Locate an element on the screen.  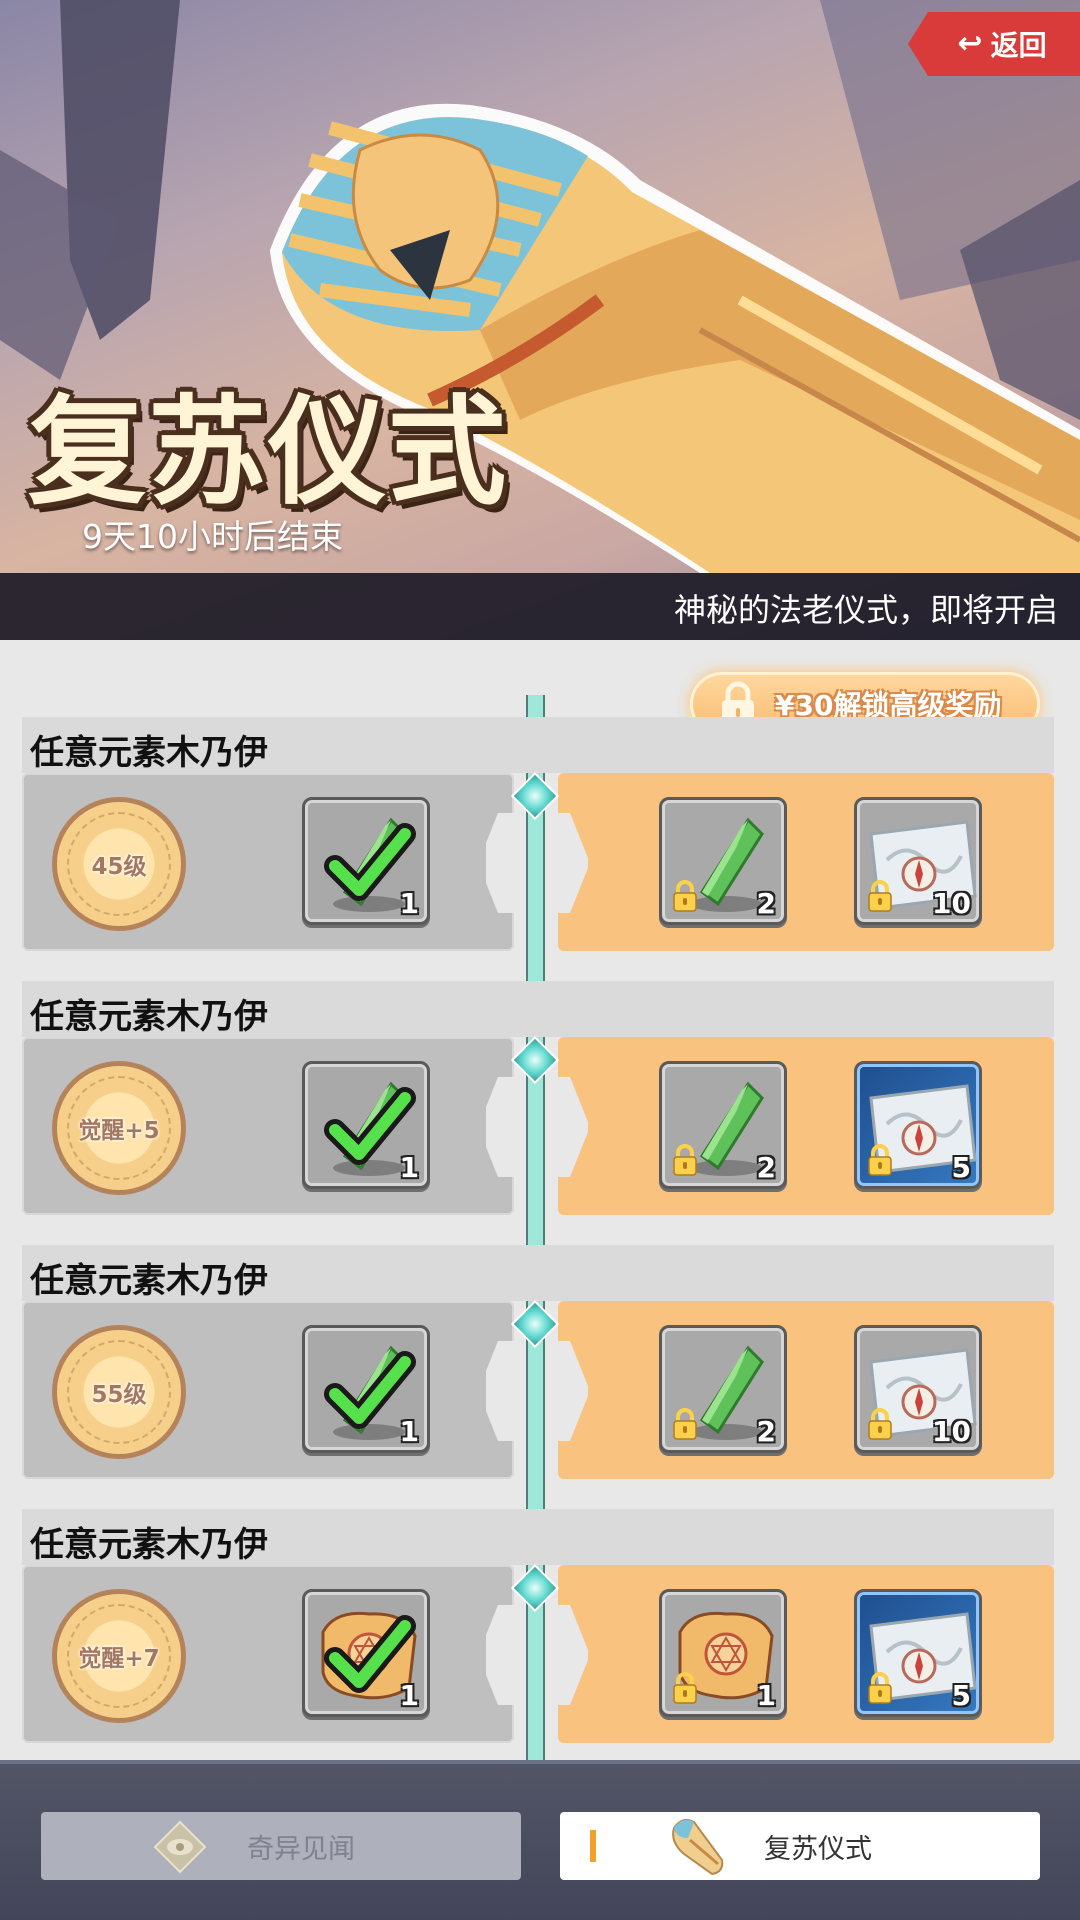
reward-row: 任意元素木乃伊 45级 1 2 10 is located at coordinates (540, 849).